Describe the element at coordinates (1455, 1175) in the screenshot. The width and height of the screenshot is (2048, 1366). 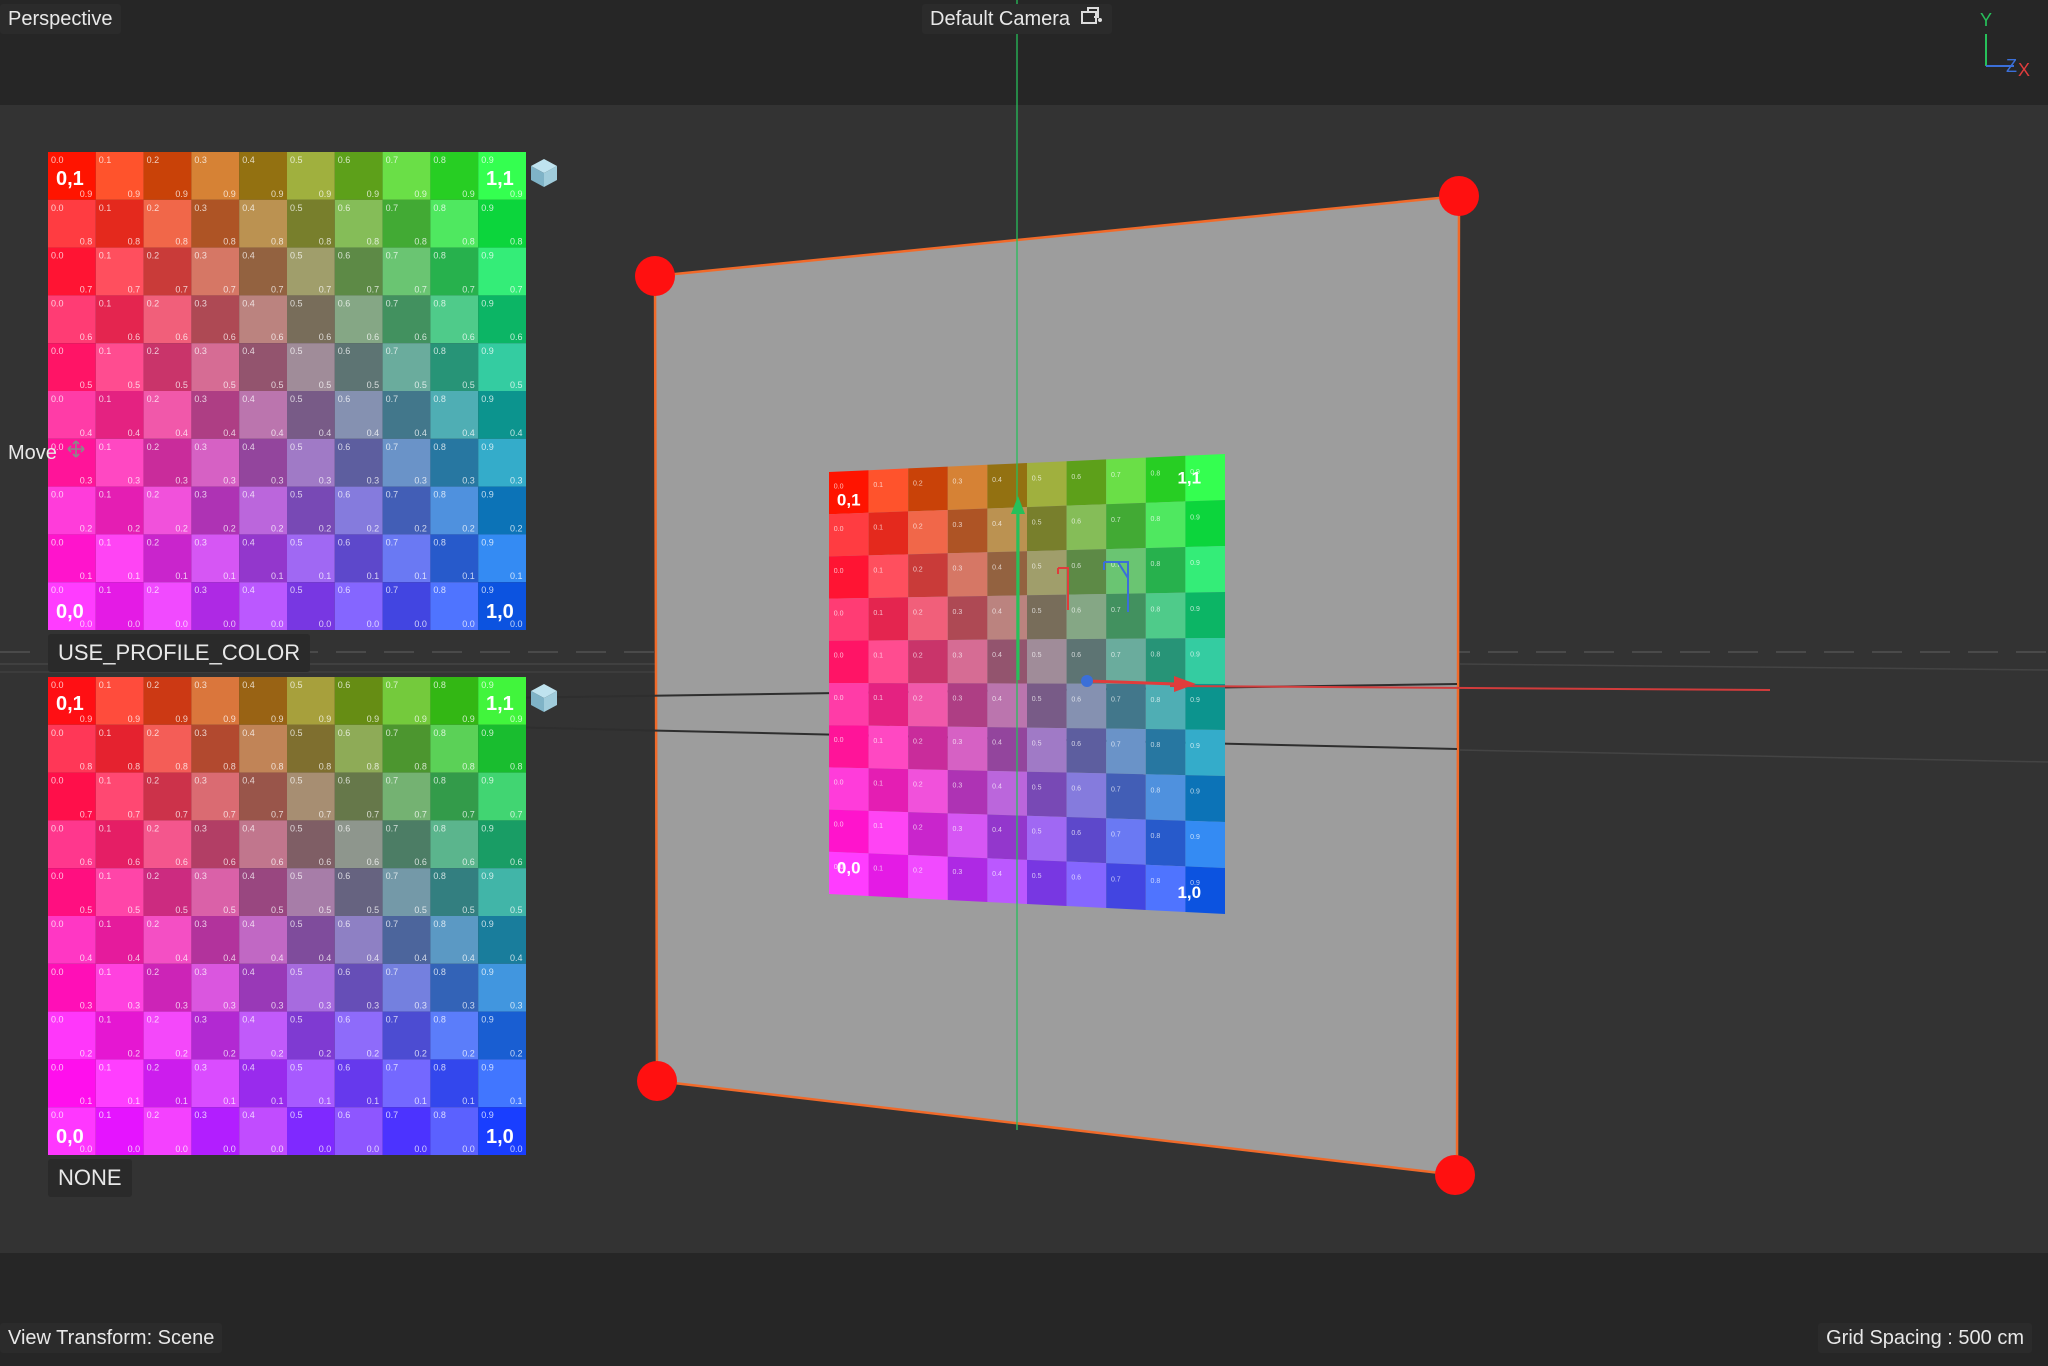
I see `corner-handle-bottom-right` at that location.